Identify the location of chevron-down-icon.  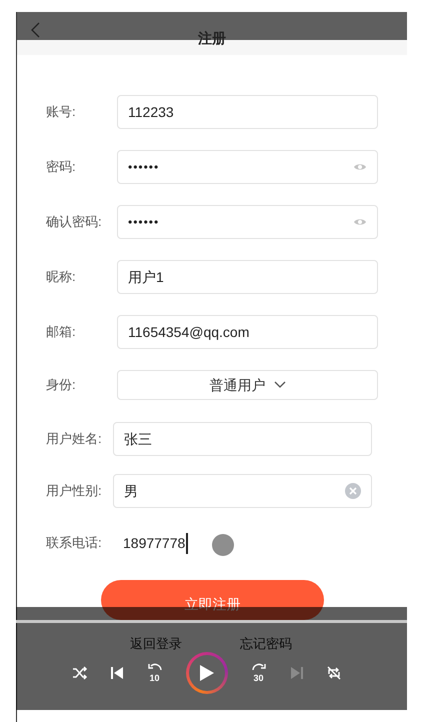
(280, 385).